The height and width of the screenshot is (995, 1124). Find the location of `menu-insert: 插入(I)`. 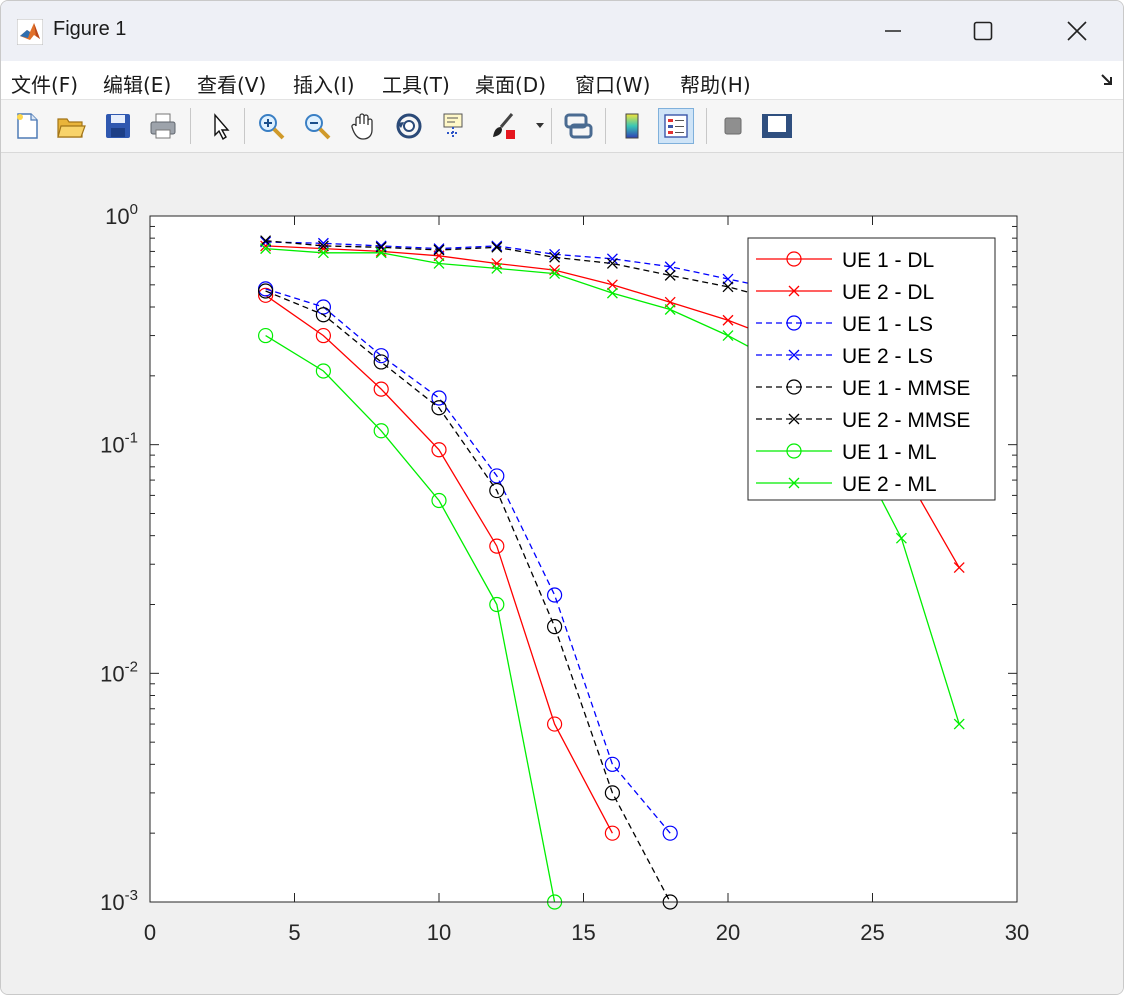

menu-insert: 插入(I) is located at coordinates (324, 83).